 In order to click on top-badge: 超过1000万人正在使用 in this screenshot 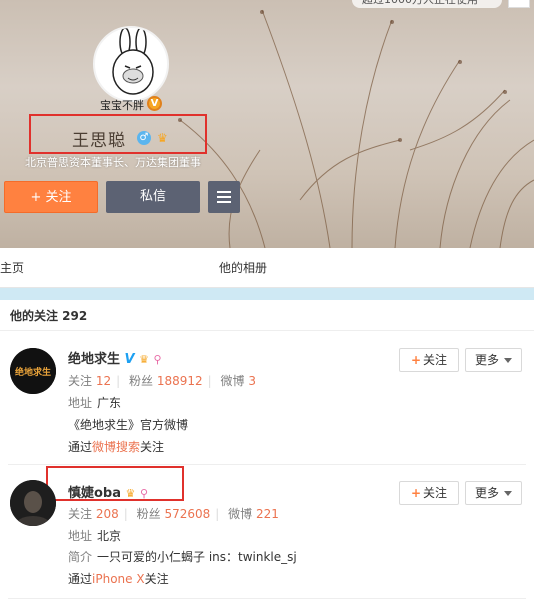, I will do `click(427, 4)`.